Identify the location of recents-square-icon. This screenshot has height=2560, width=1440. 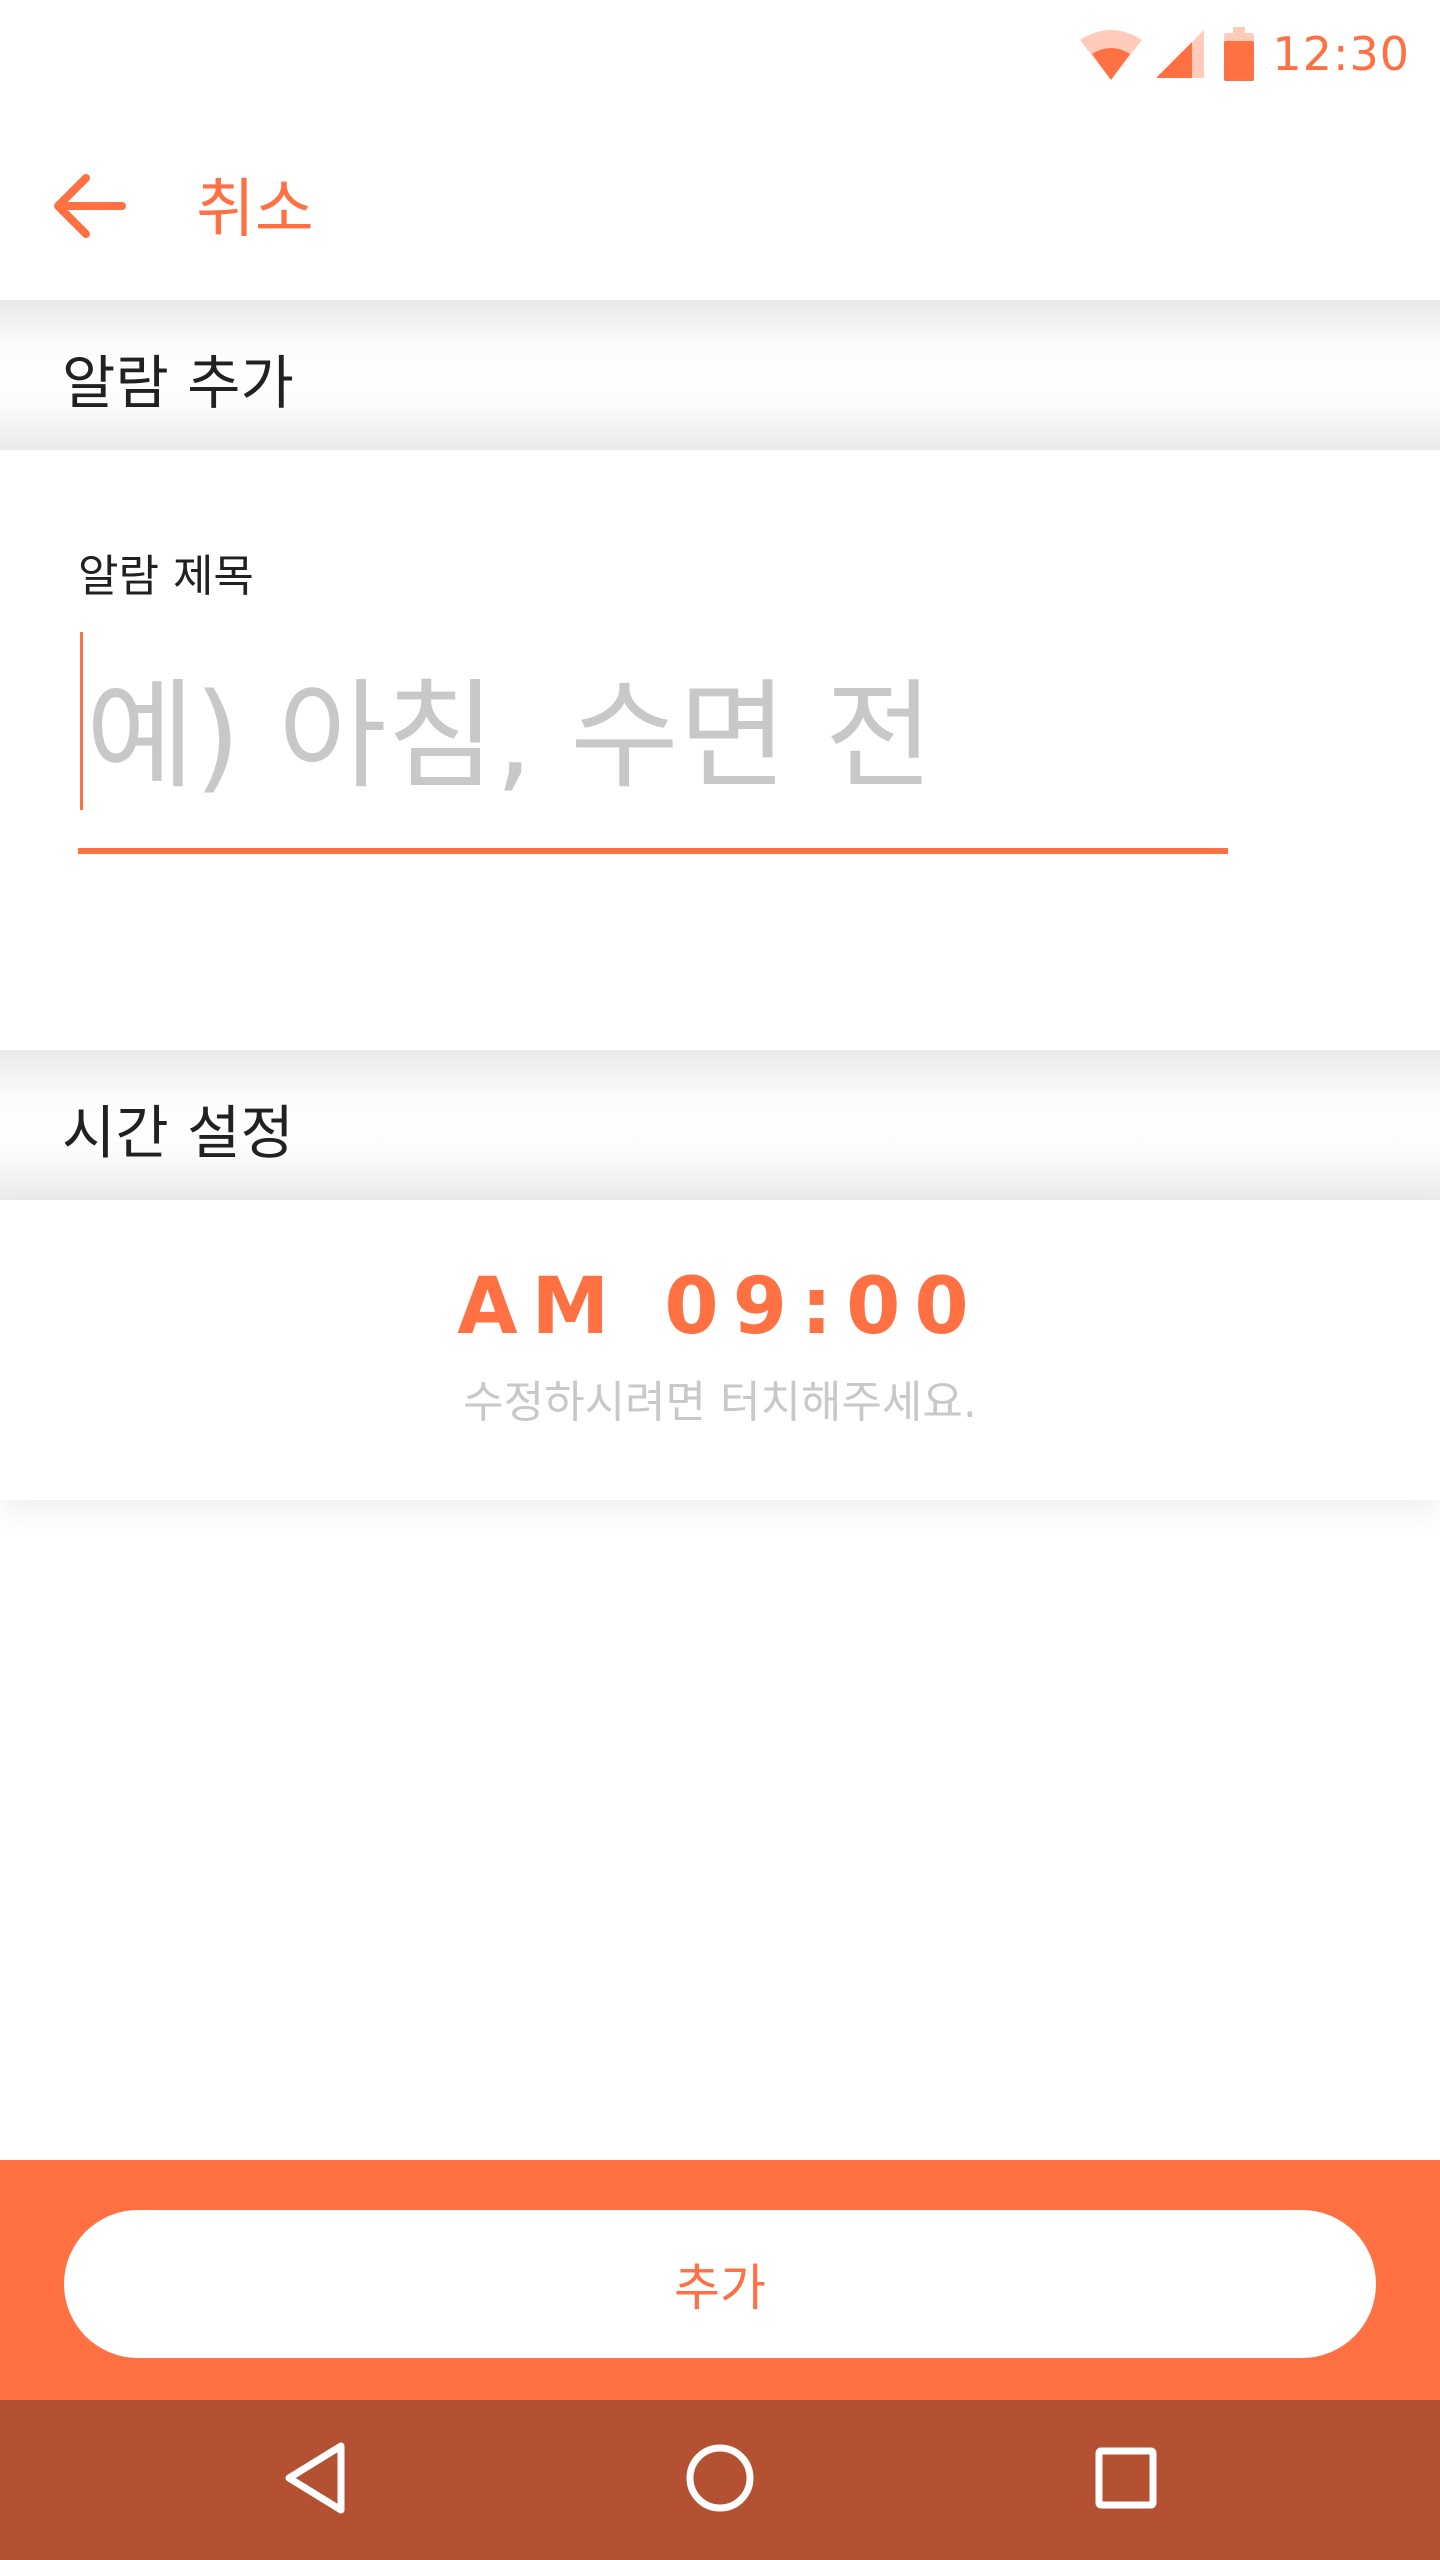
(1126, 2480).